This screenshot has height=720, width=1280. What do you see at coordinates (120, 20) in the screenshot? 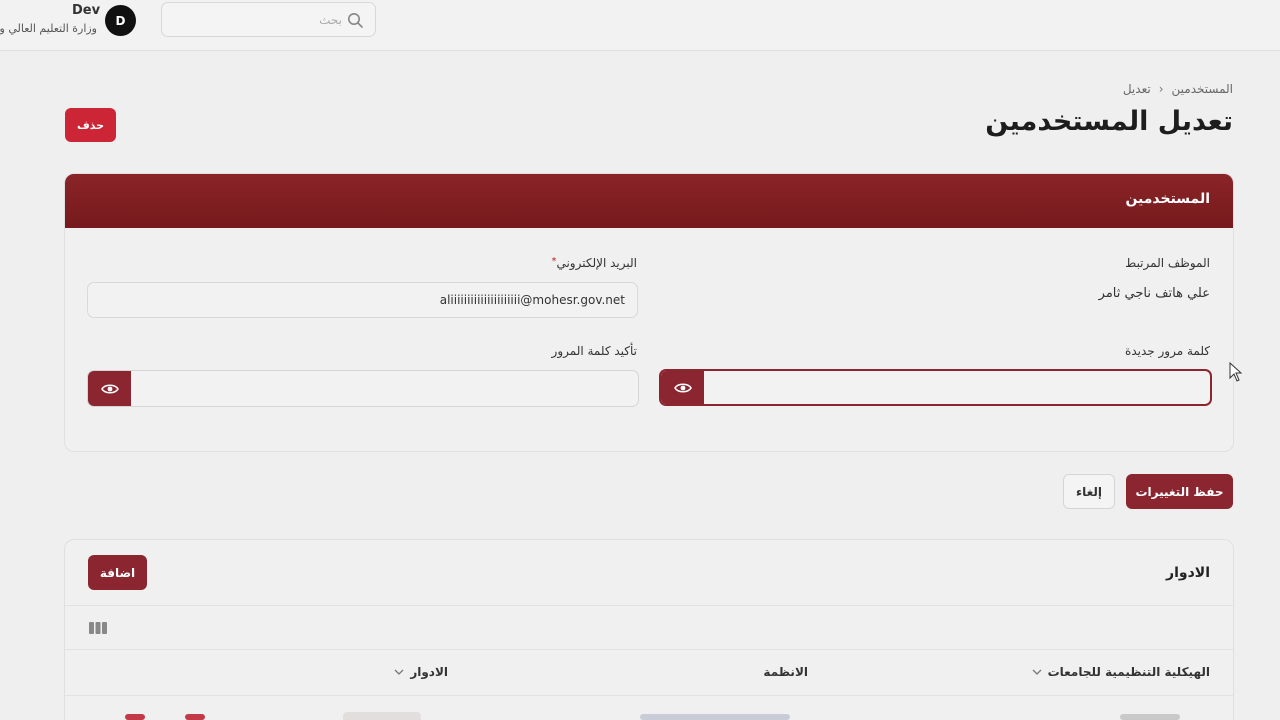
I see `avatar: D` at bounding box center [120, 20].